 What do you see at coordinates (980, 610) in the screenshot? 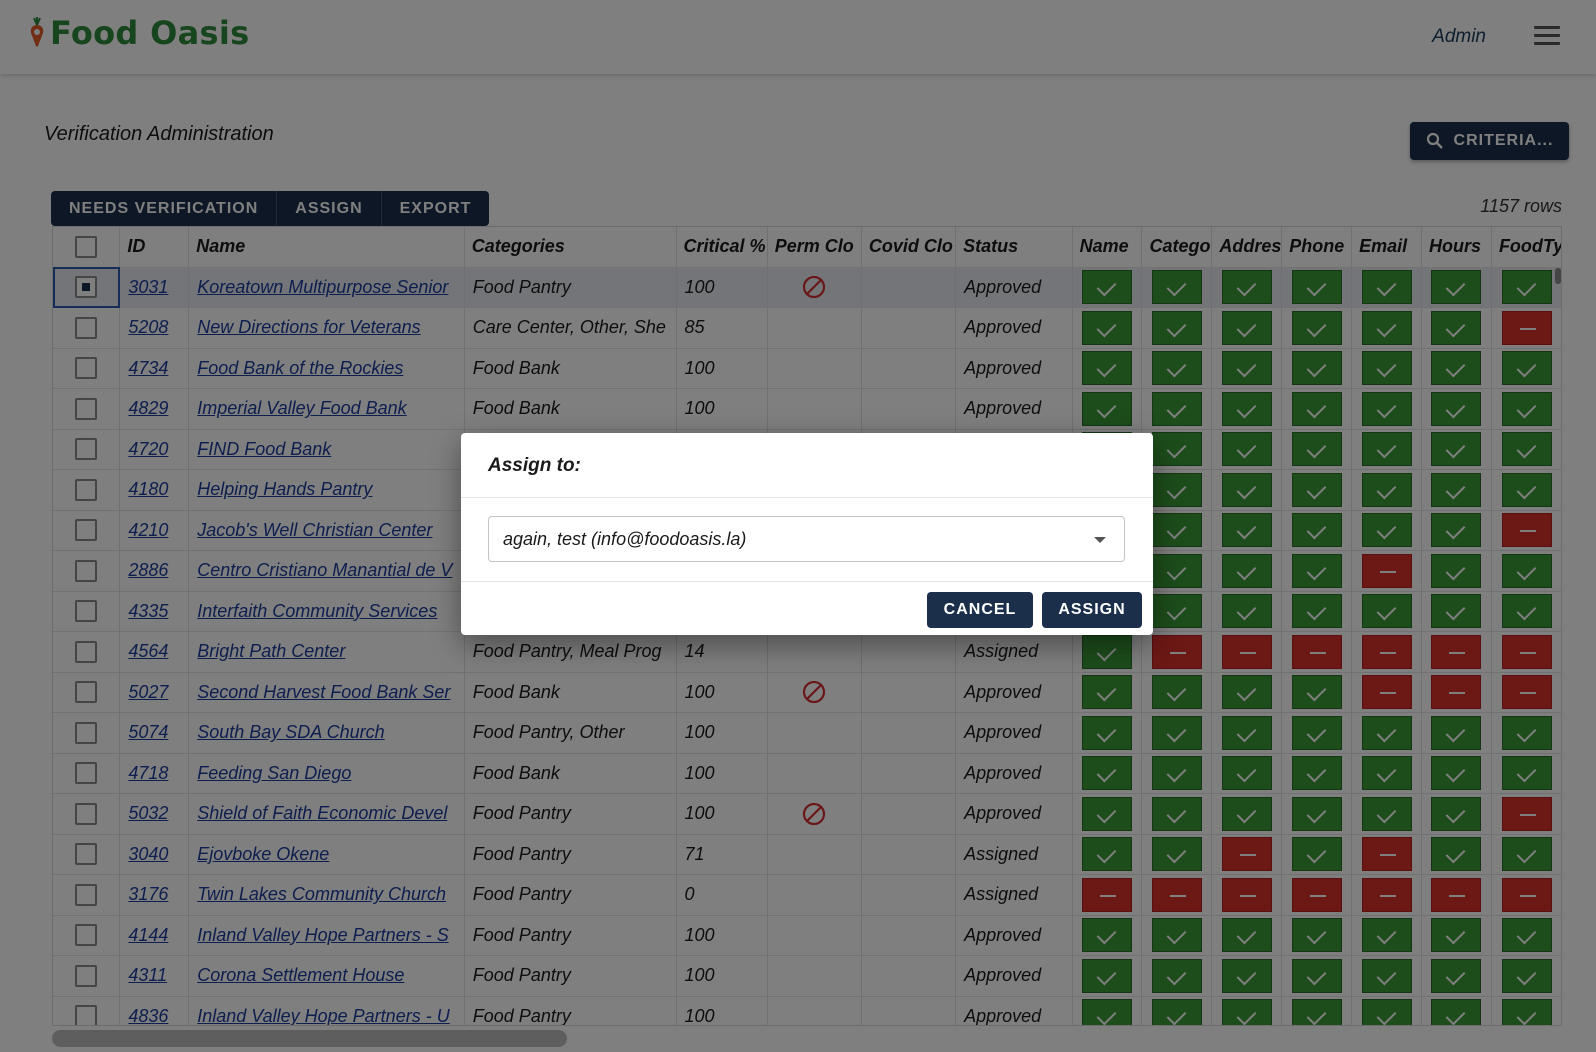
I see `cancel-button: CANCEL` at bounding box center [980, 610].